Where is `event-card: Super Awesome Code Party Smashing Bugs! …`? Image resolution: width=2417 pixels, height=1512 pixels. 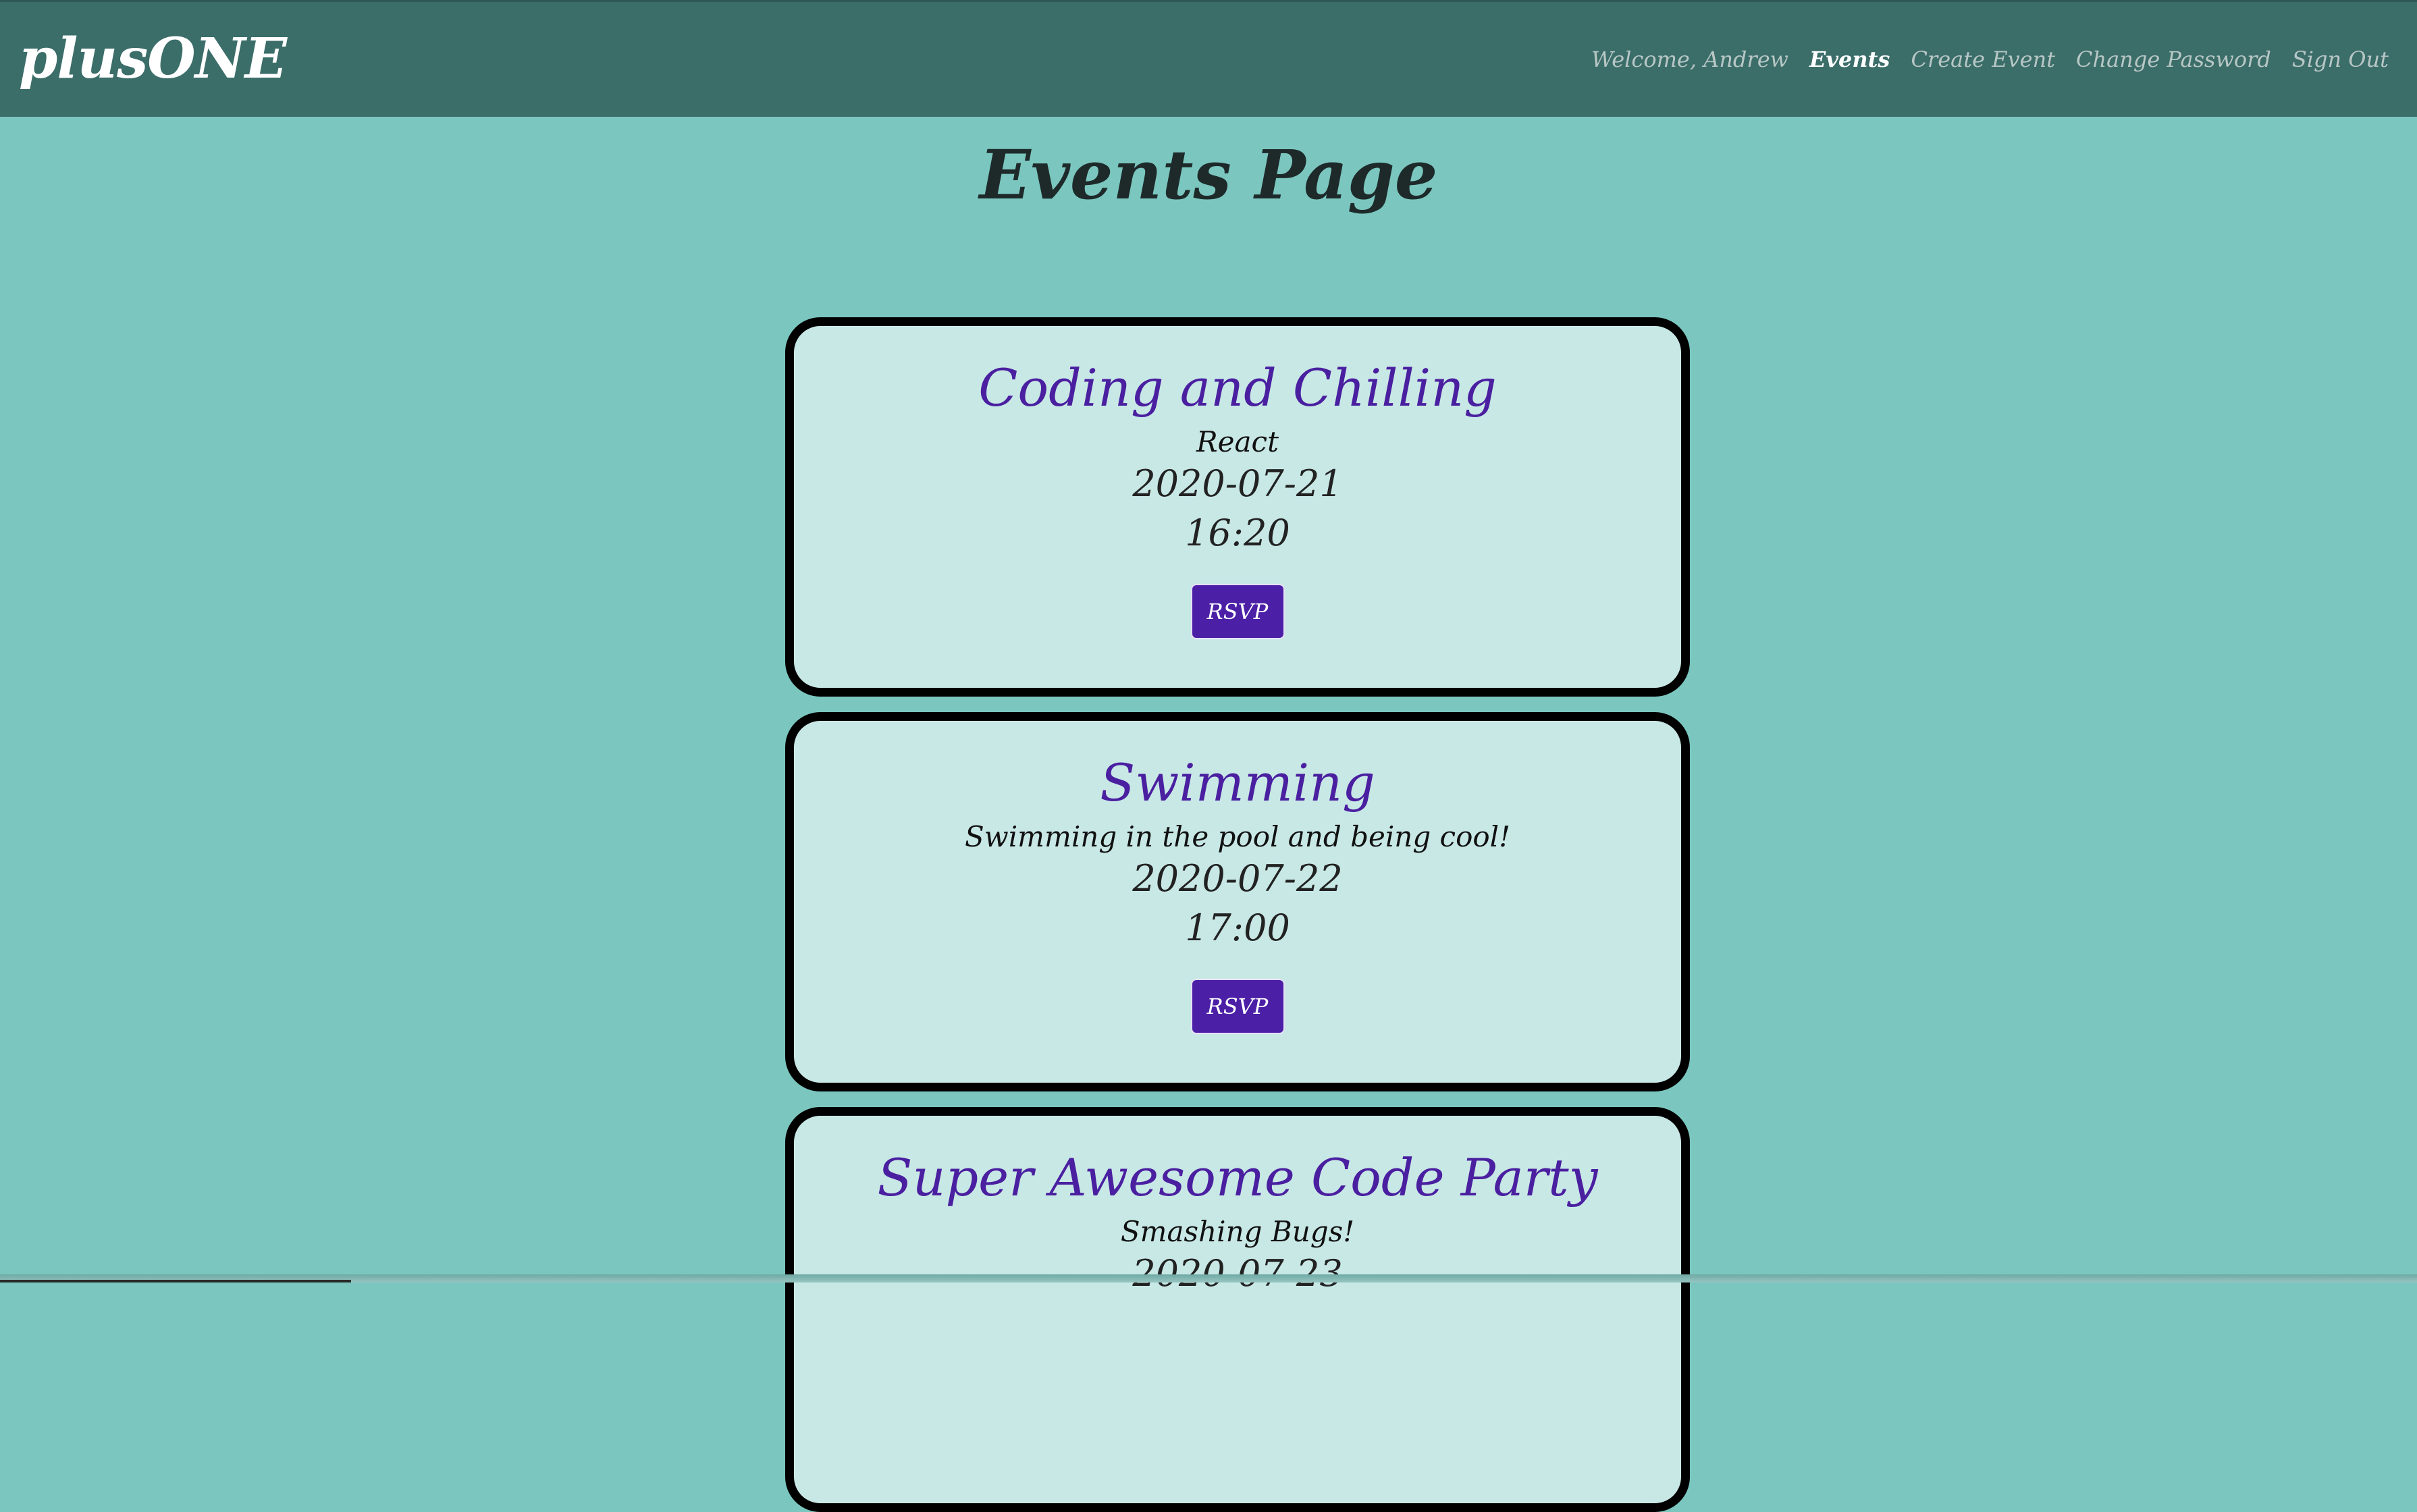
event-card: Super Awesome Code Party Smashing Bugs! … is located at coordinates (1238, 1309).